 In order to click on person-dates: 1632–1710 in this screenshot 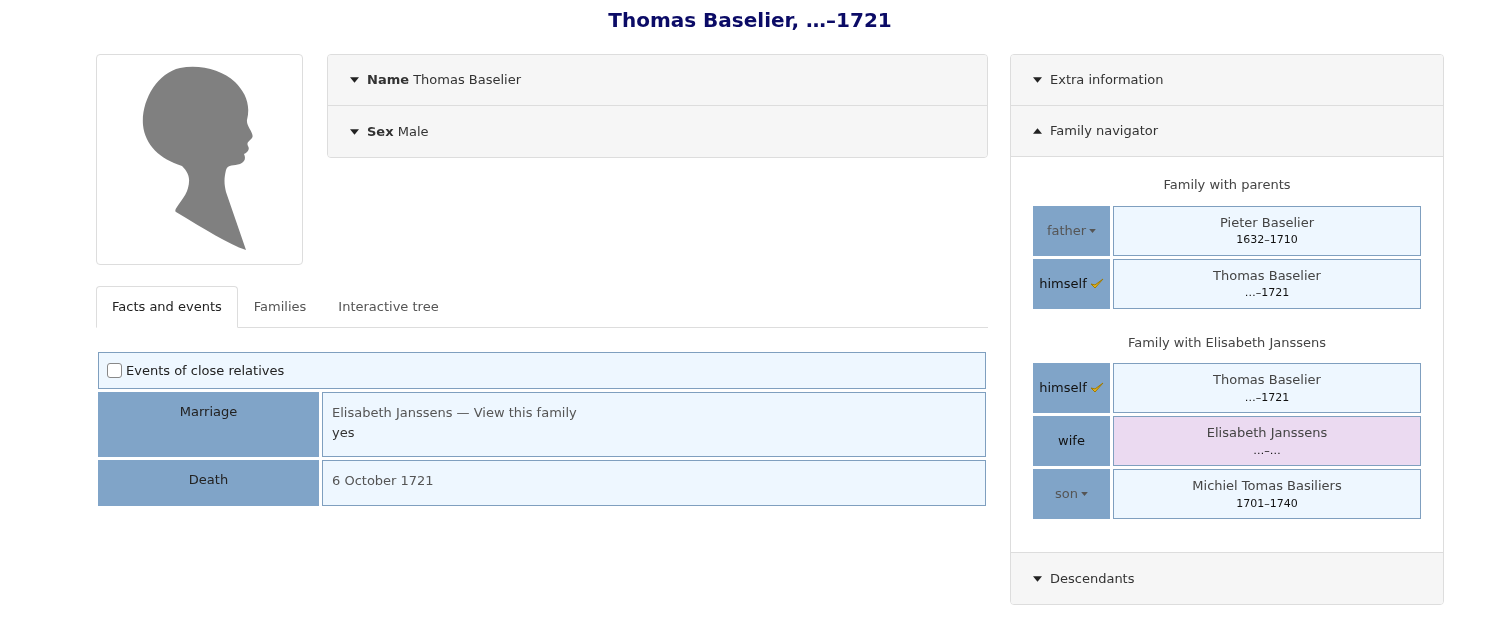, I will do `click(1267, 240)`.